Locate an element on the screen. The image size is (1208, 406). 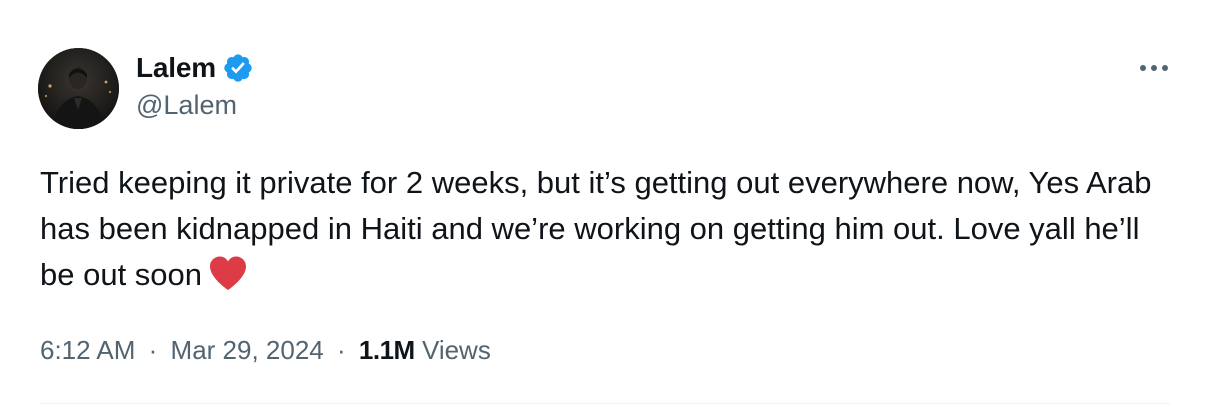
red-heart-icon is located at coordinates (228, 279).